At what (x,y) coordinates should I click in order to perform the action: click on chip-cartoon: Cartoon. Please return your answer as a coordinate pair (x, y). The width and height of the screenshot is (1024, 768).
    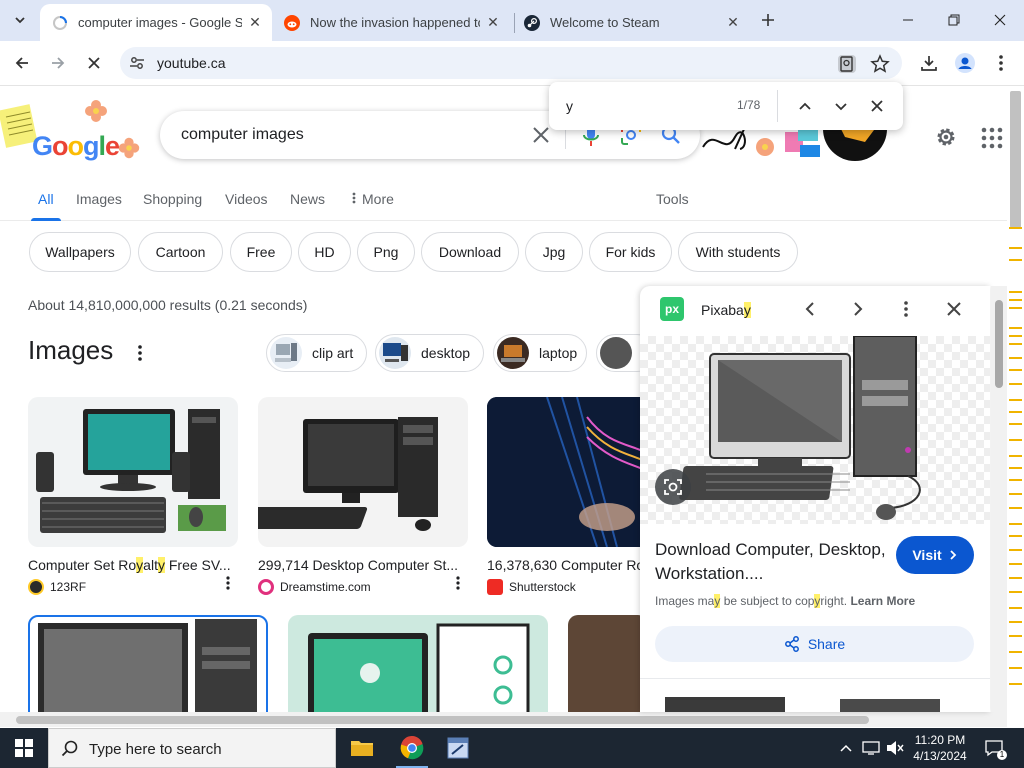
    Looking at the image, I should click on (180, 252).